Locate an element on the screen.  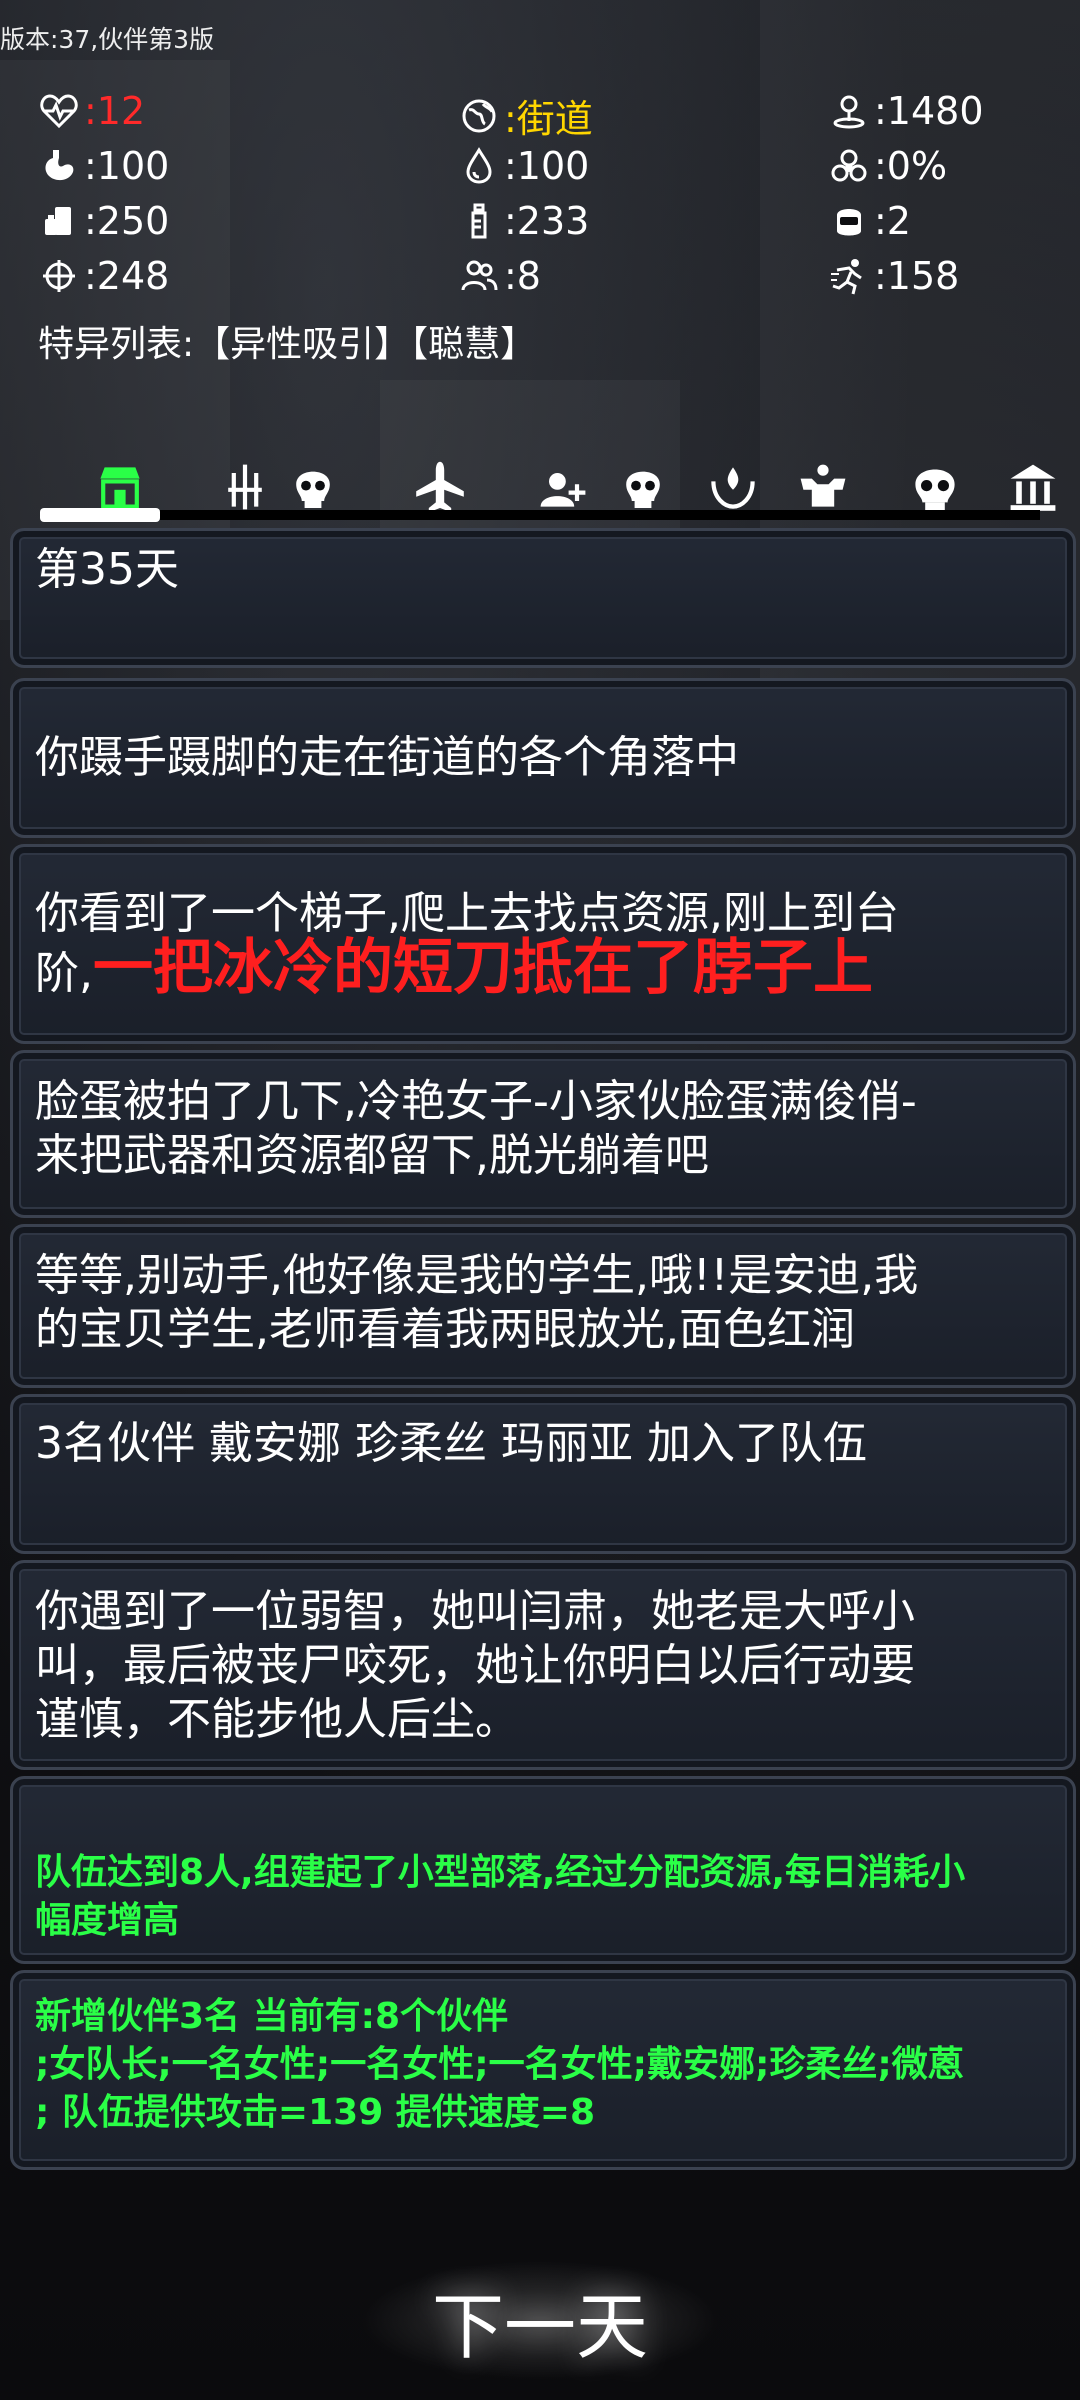
airplane-icon is located at coordinates (440, 487).